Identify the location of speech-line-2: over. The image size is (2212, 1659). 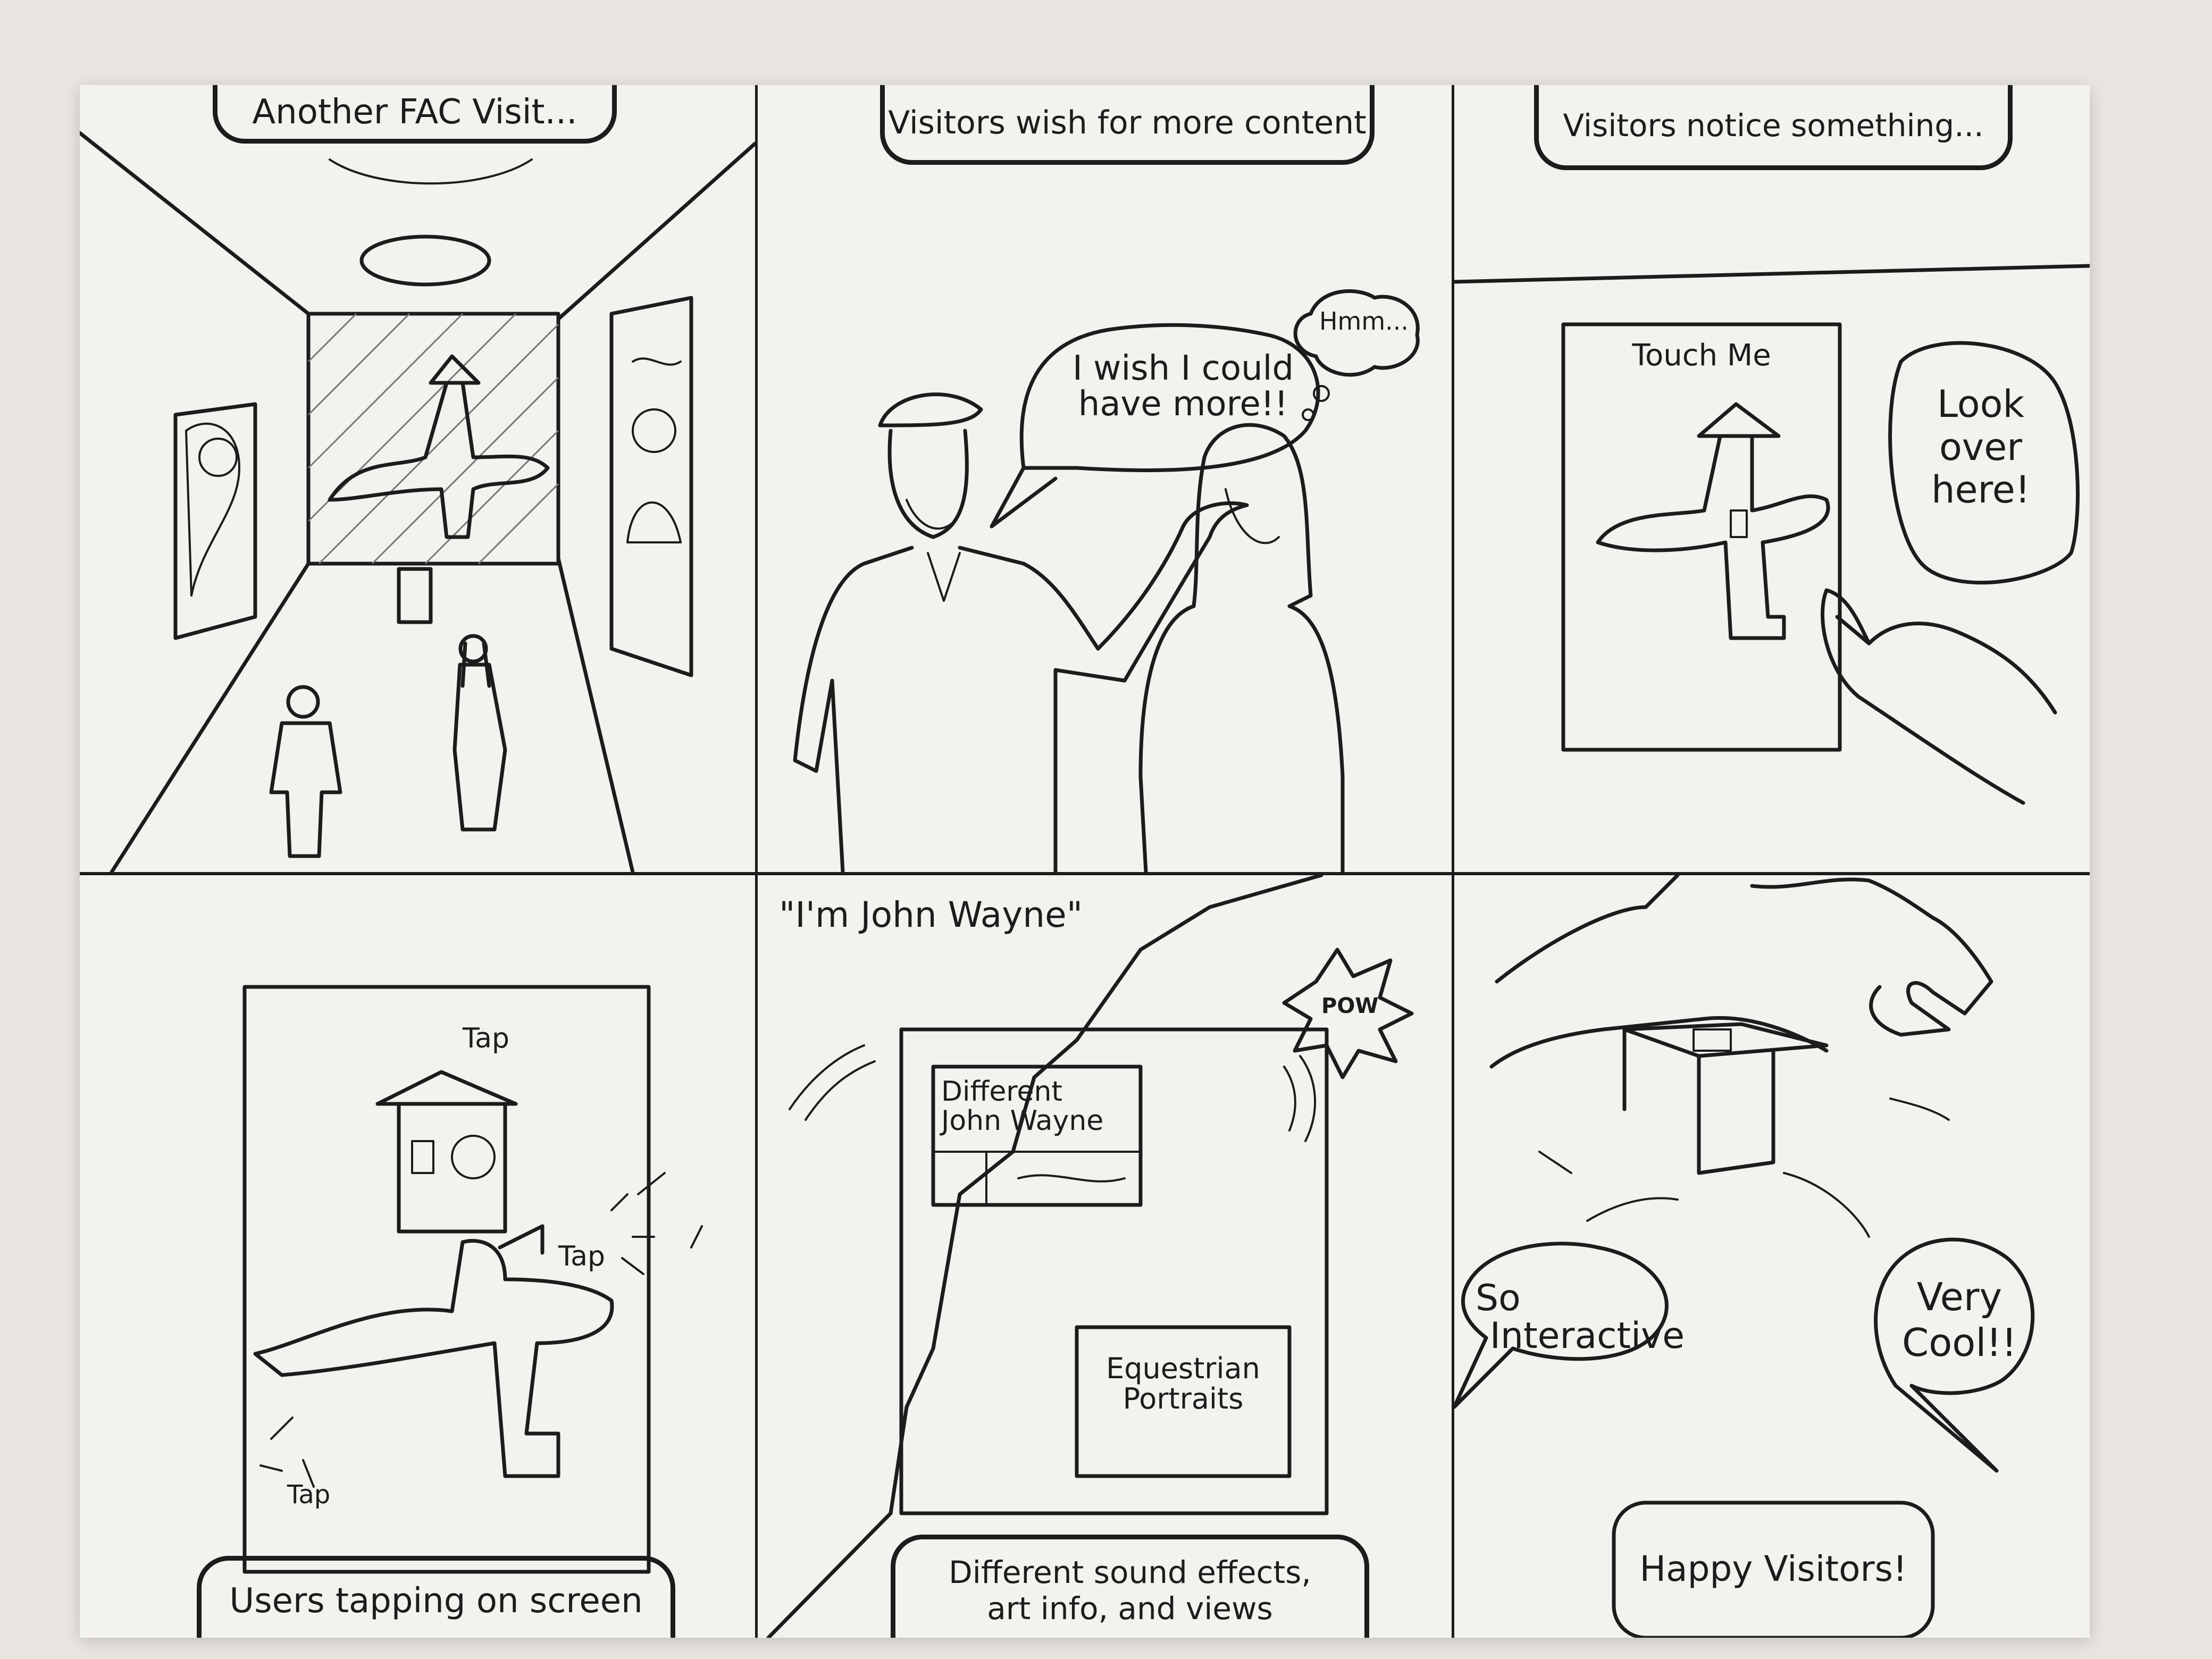
(1981, 447).